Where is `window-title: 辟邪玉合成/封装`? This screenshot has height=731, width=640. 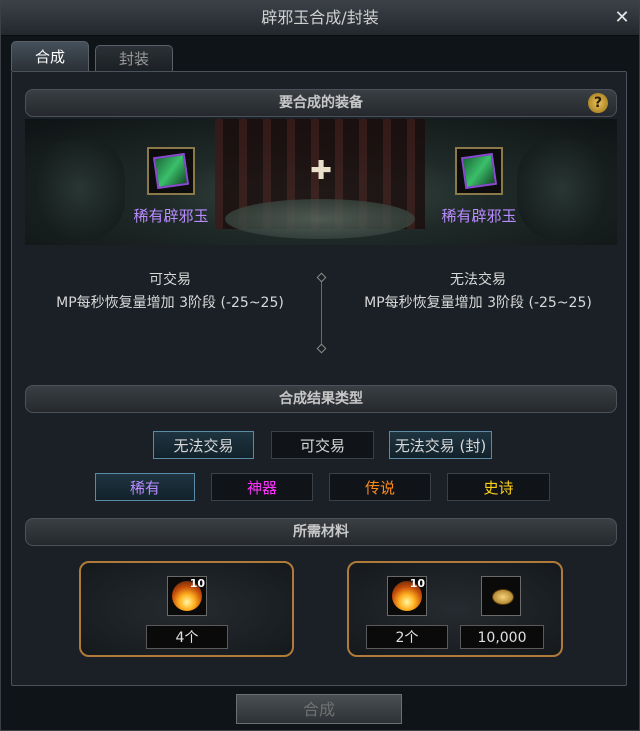 window-title: 辟邪玉合成/封装 is located at coordinates (320, 17).